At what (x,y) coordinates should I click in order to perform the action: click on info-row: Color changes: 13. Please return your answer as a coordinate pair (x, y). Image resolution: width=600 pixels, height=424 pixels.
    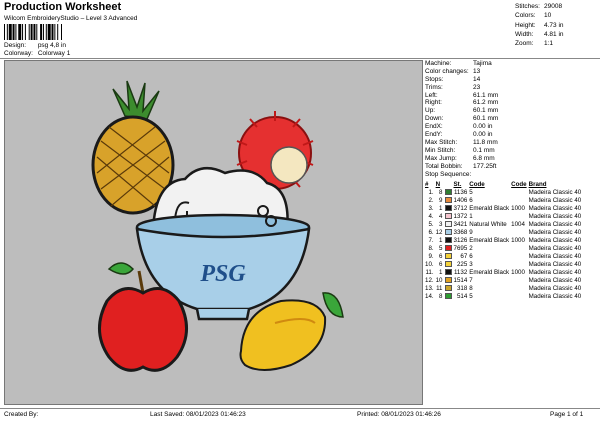
    Looking at the image, I should click on (453, 71).